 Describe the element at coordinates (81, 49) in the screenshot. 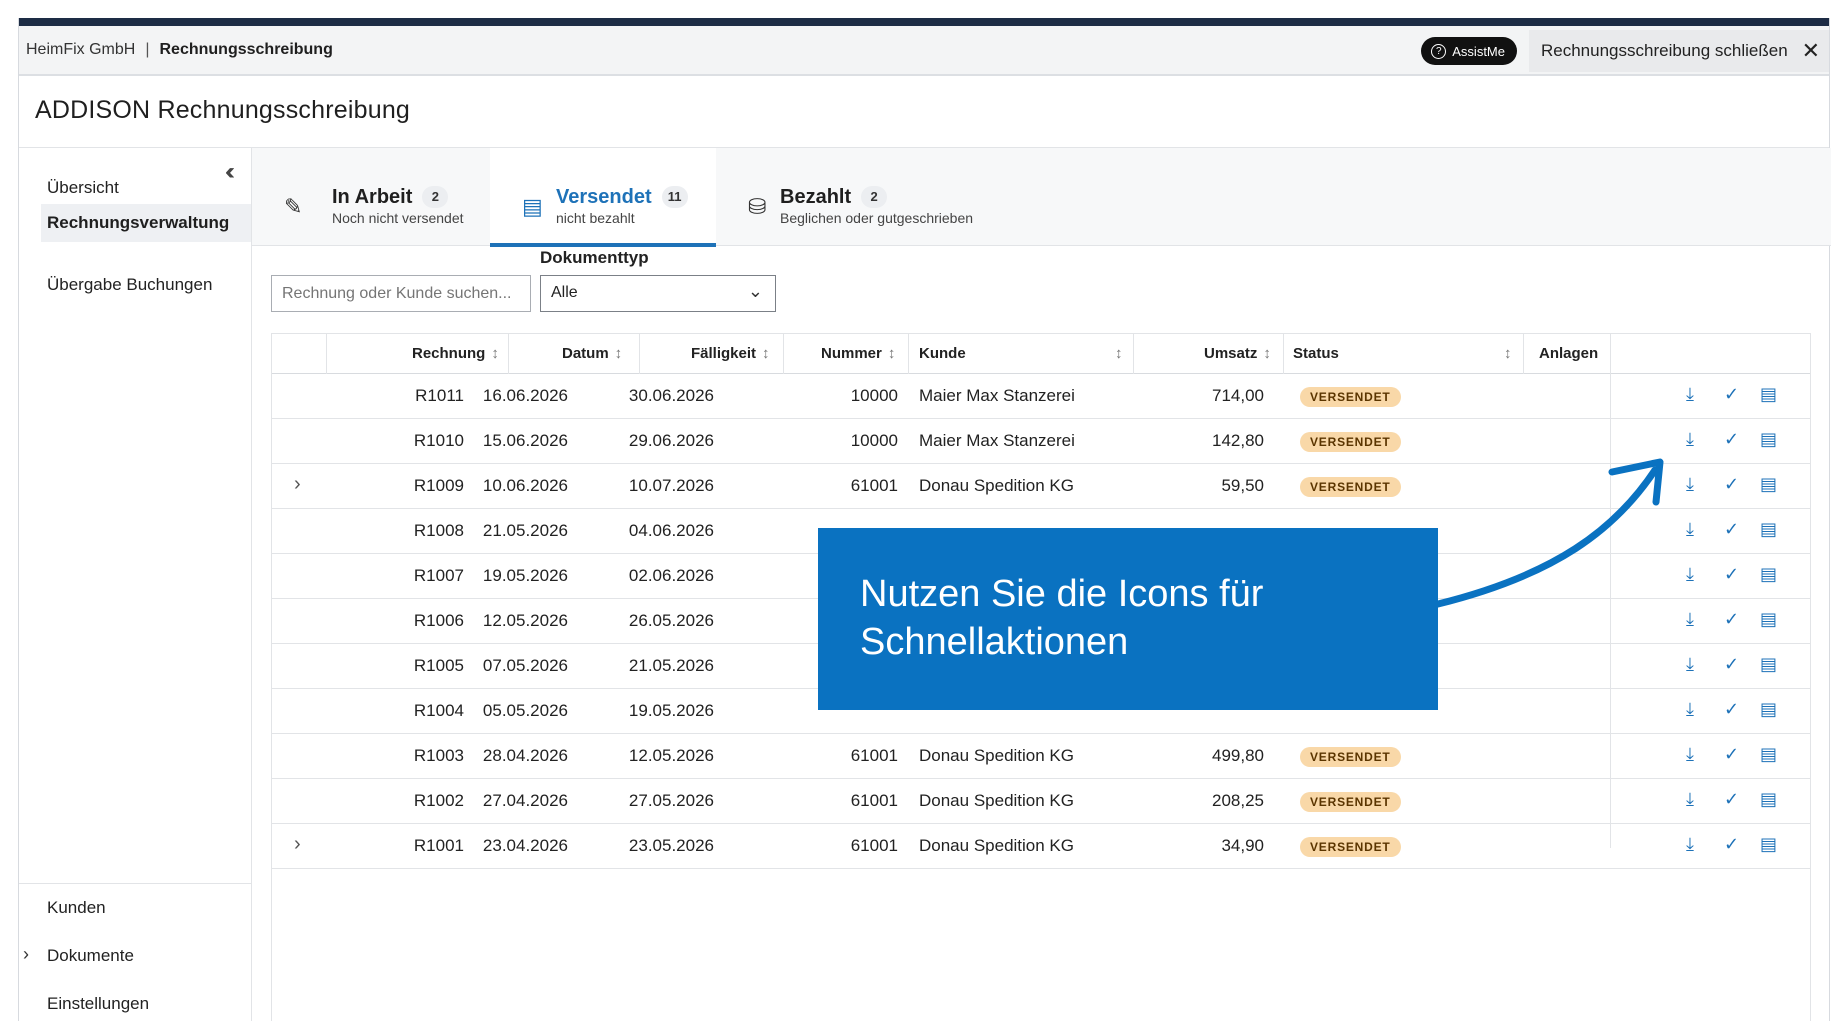

I see `company-name: HeimFix GmbH` at that location.